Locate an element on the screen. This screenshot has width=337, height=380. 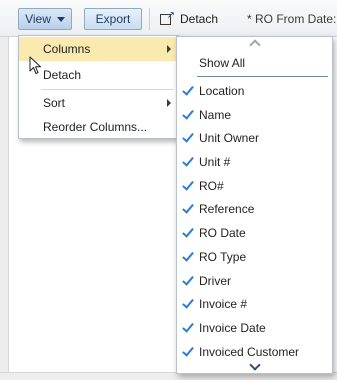
show-all-label: Show All is located at coordinates (222, 63).